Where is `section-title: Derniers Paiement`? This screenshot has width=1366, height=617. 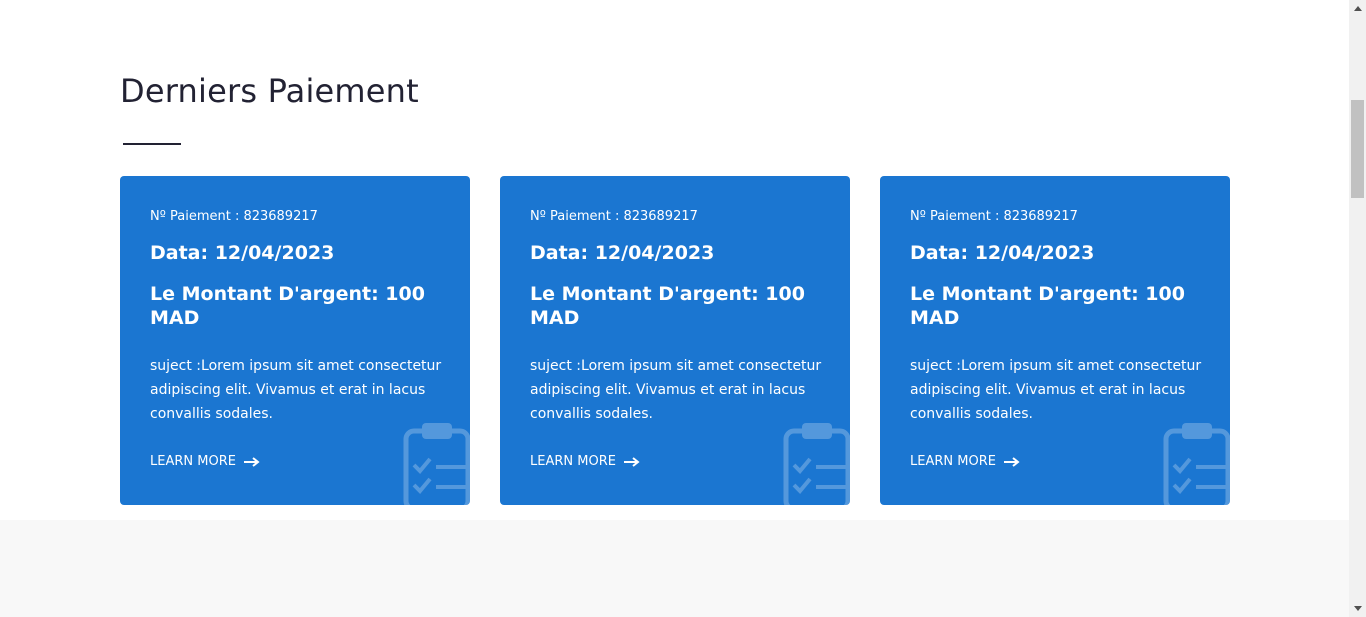
section-title: Derniers Paiement is located at coordinates (269, 91).